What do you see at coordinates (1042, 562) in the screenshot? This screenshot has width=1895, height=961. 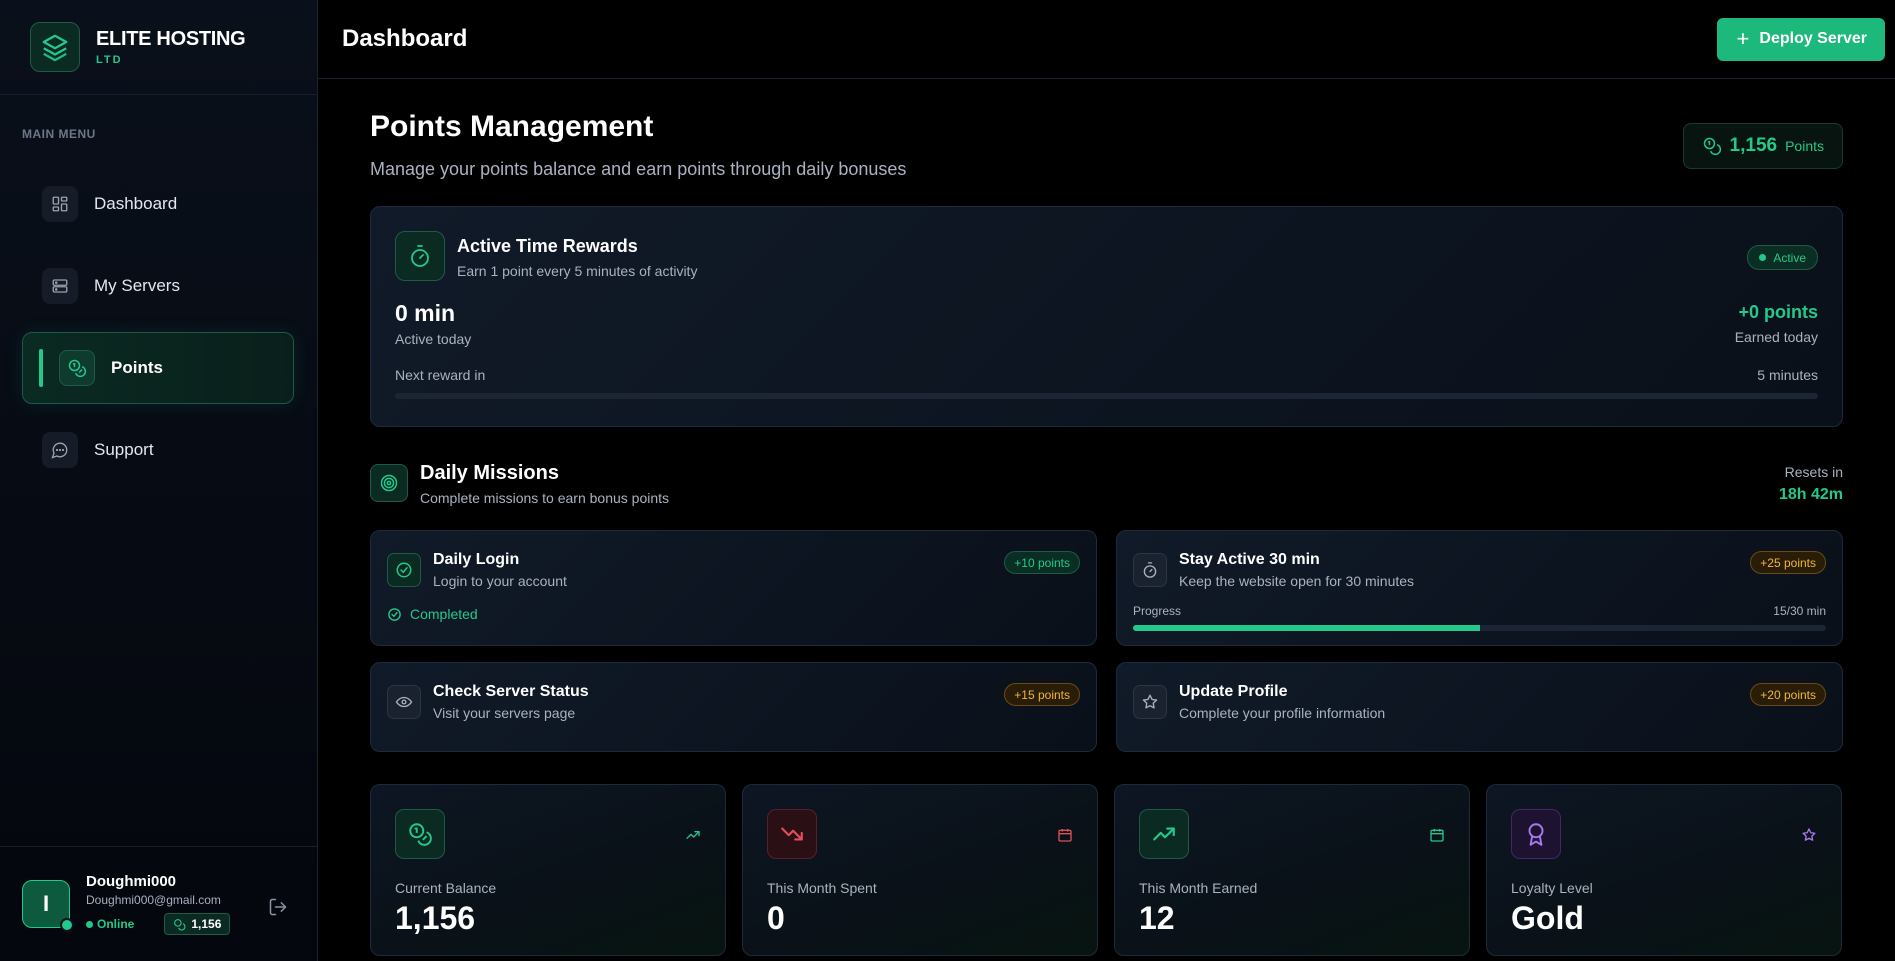 I see `mission-reward-badge: +10 points` at bounding box center [1042, 562].